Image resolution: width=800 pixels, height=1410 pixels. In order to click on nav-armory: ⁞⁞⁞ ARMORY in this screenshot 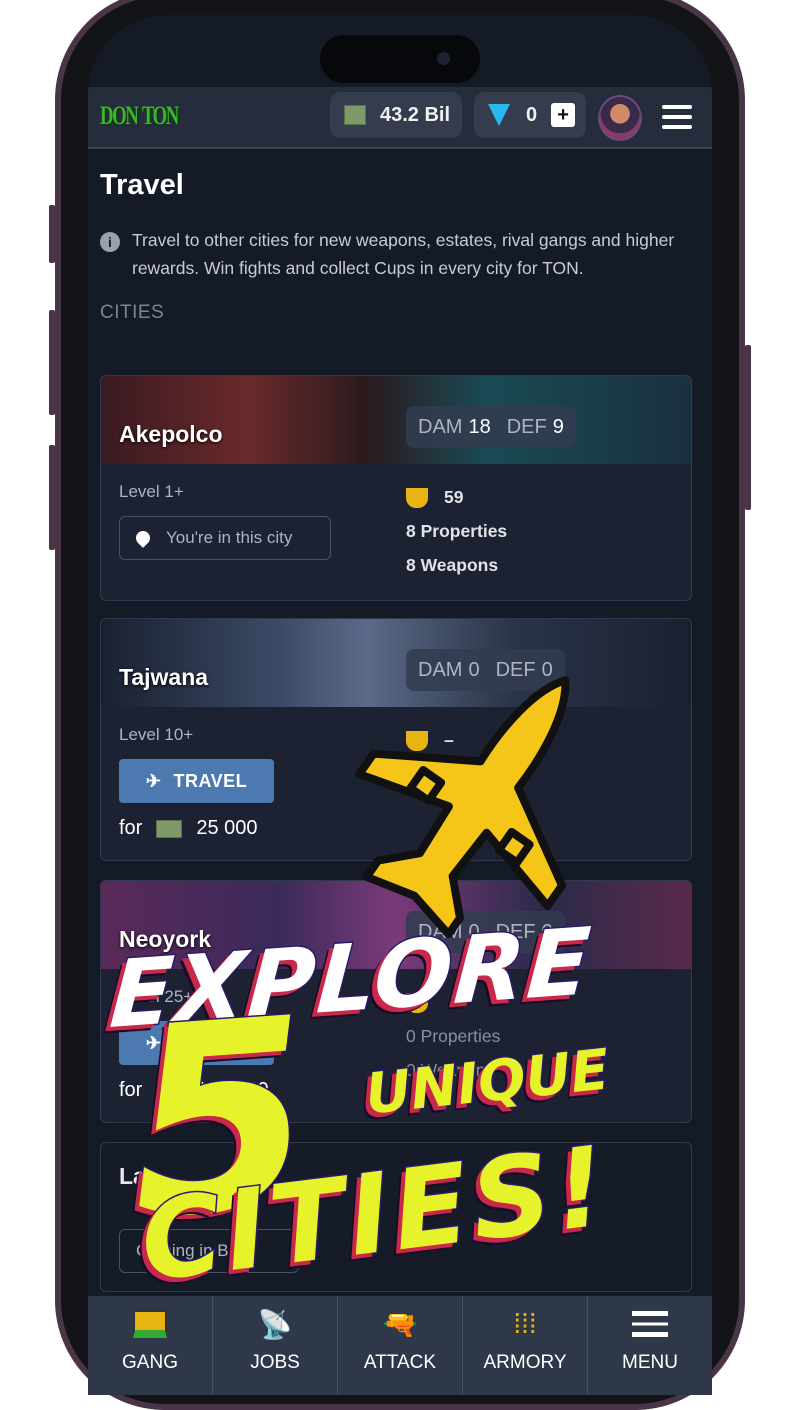, I will do `click(525, 1345)`.